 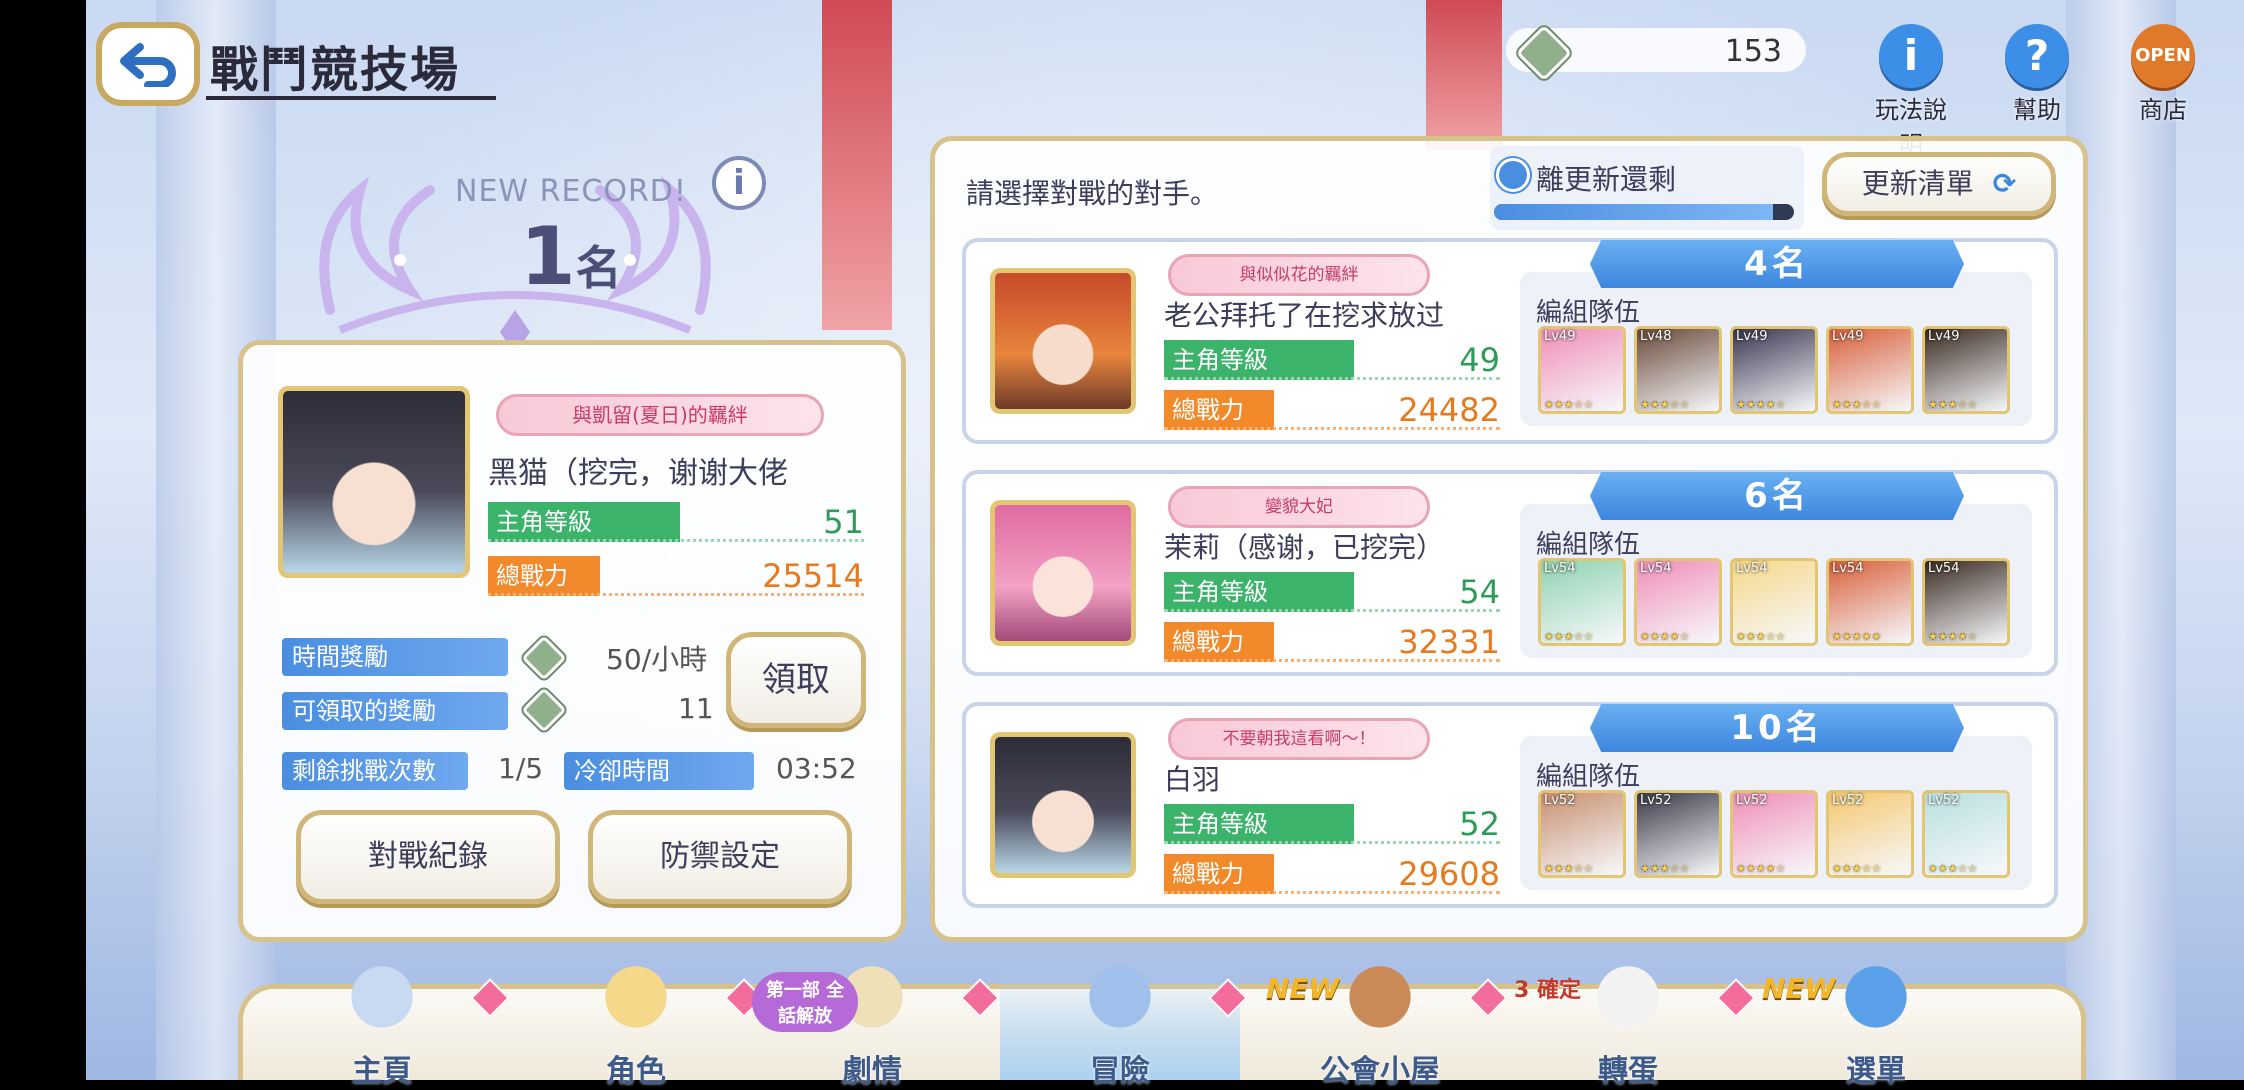 I want to click on opponent-name: 茉莉（感谢，已挖完）, so click(x=1304, y=547).